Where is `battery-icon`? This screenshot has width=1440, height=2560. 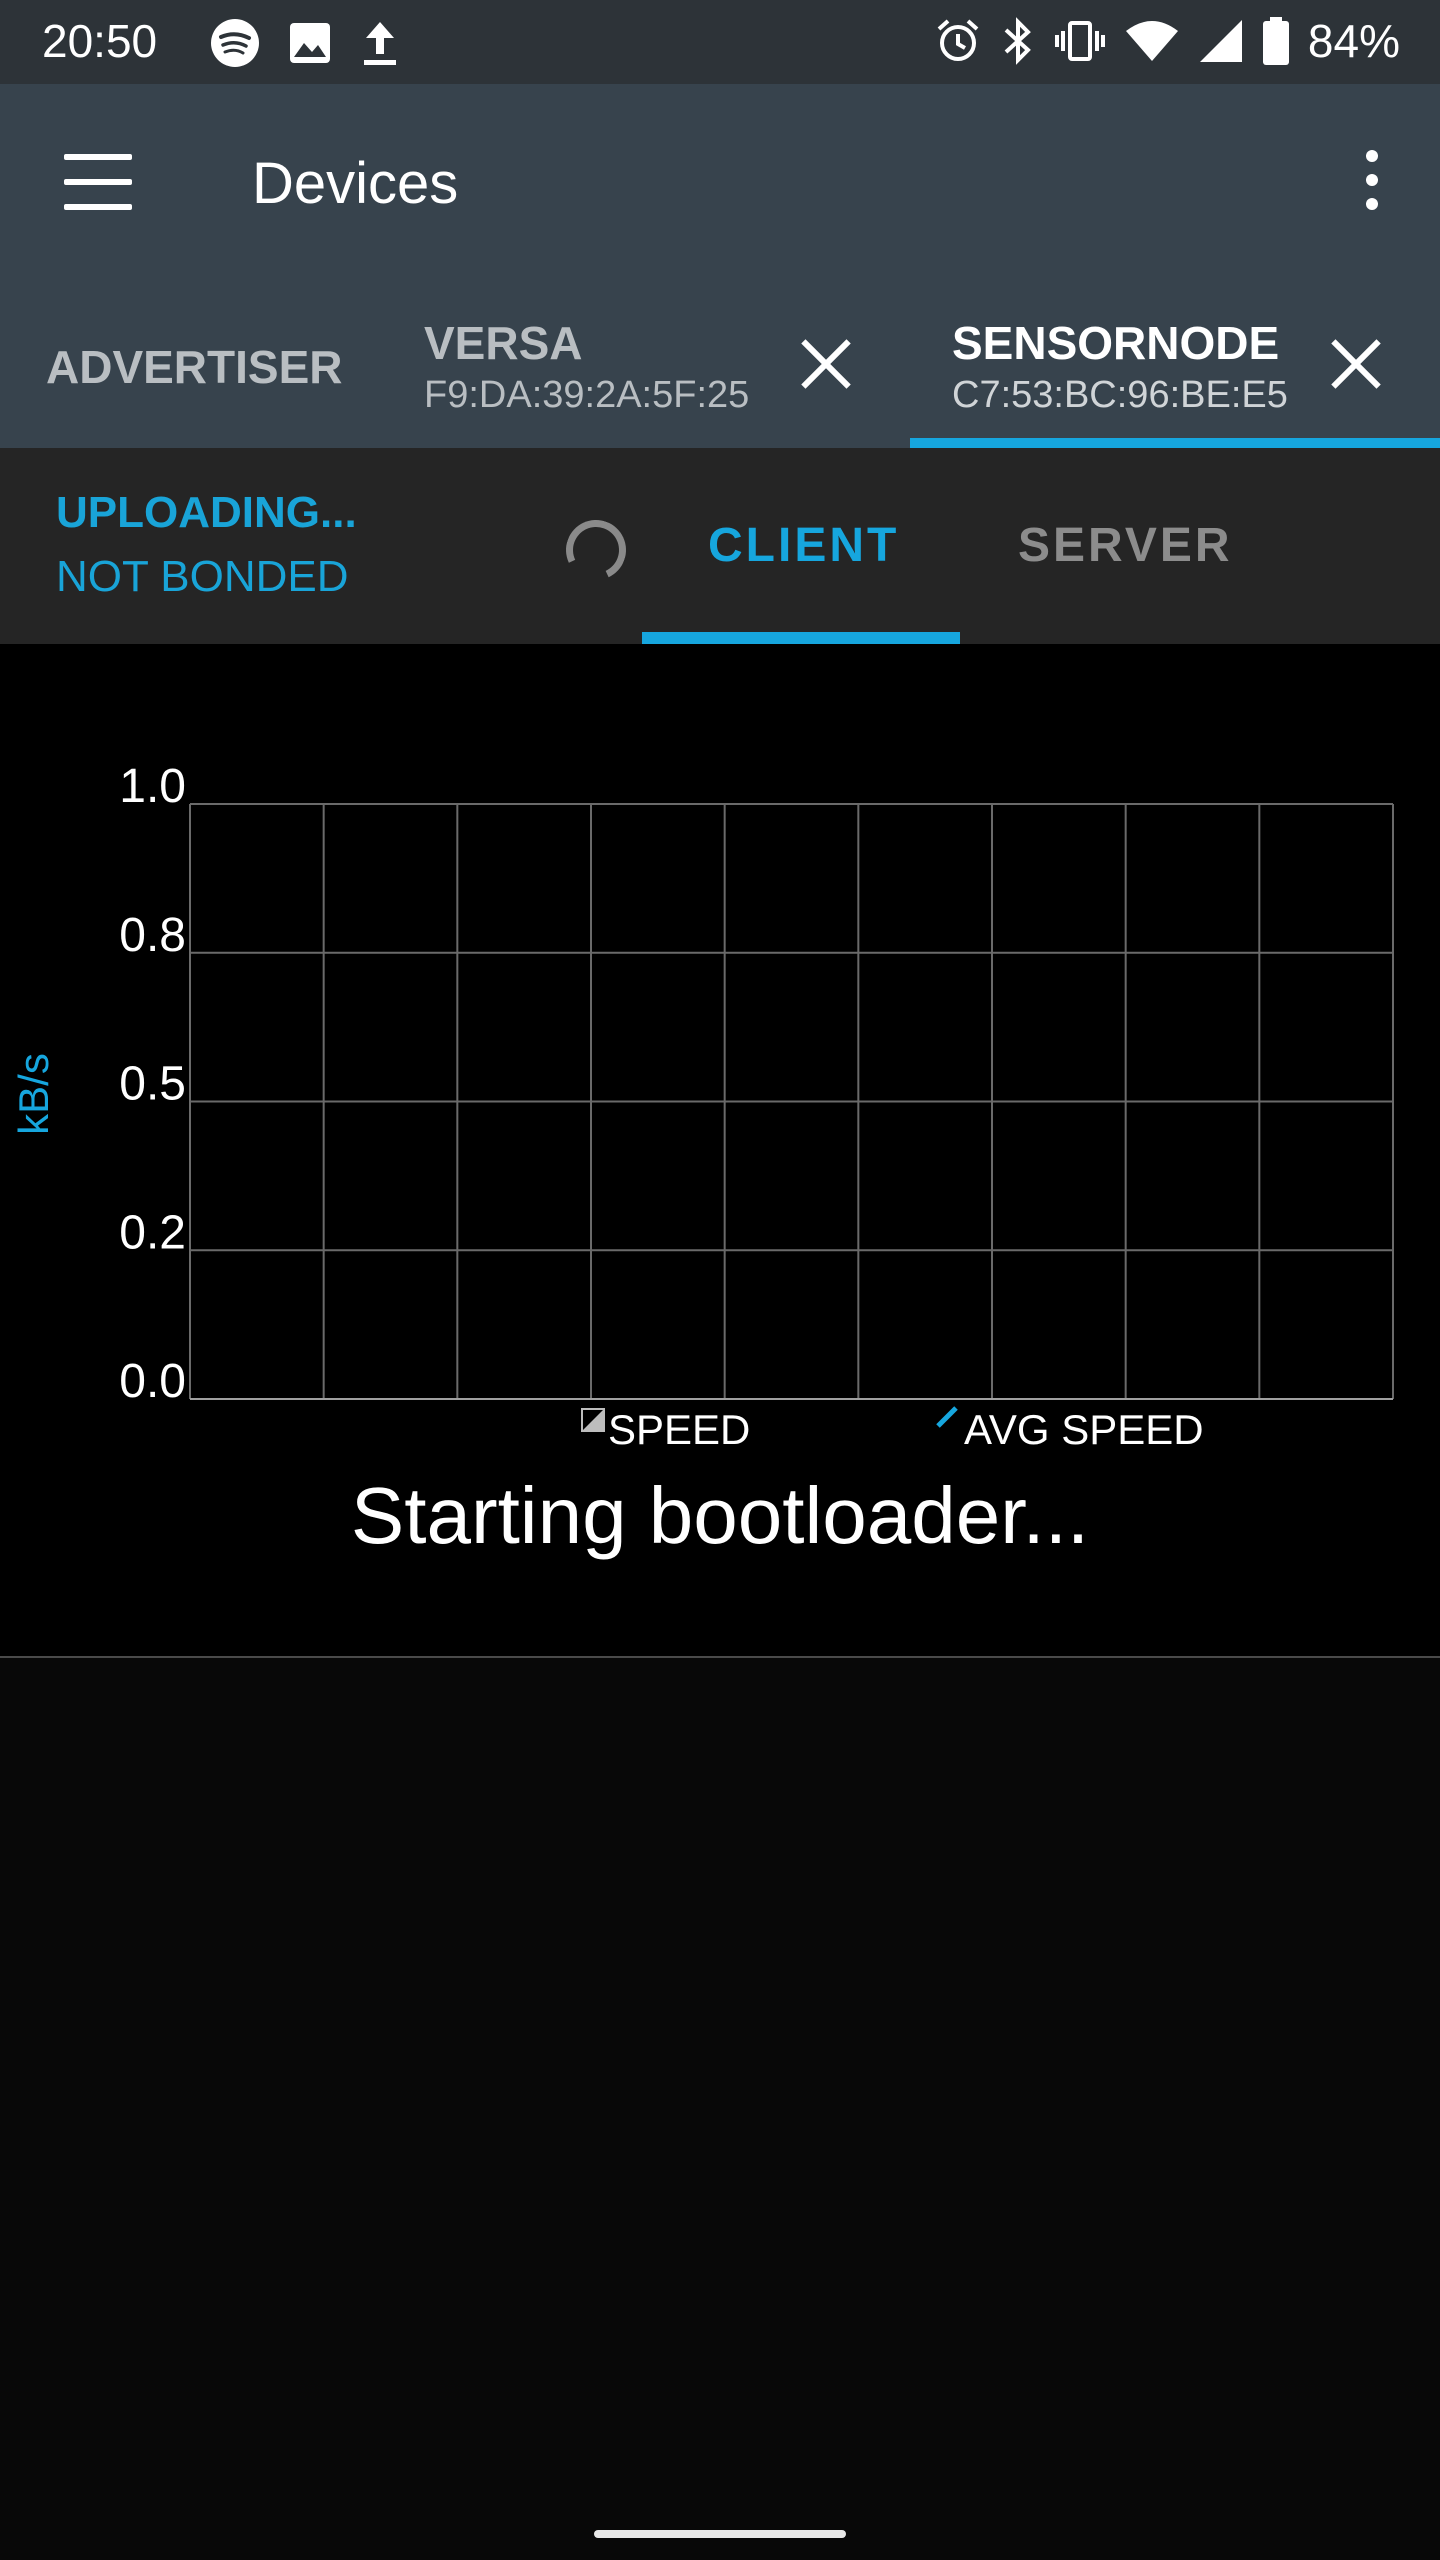 battery-icon is located at coordinates (1275, 41).